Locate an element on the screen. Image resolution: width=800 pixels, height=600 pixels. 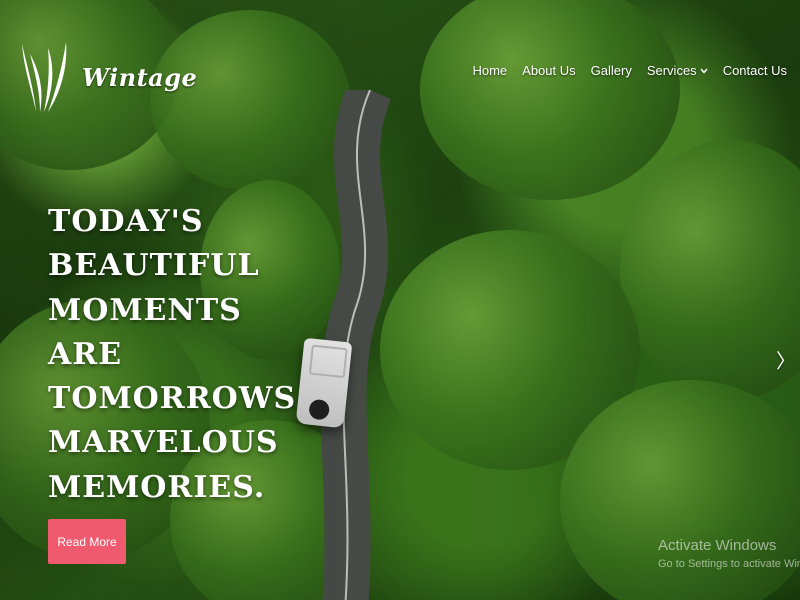
nav-contact-us: Contact Us is located at coordinates (755, 70).